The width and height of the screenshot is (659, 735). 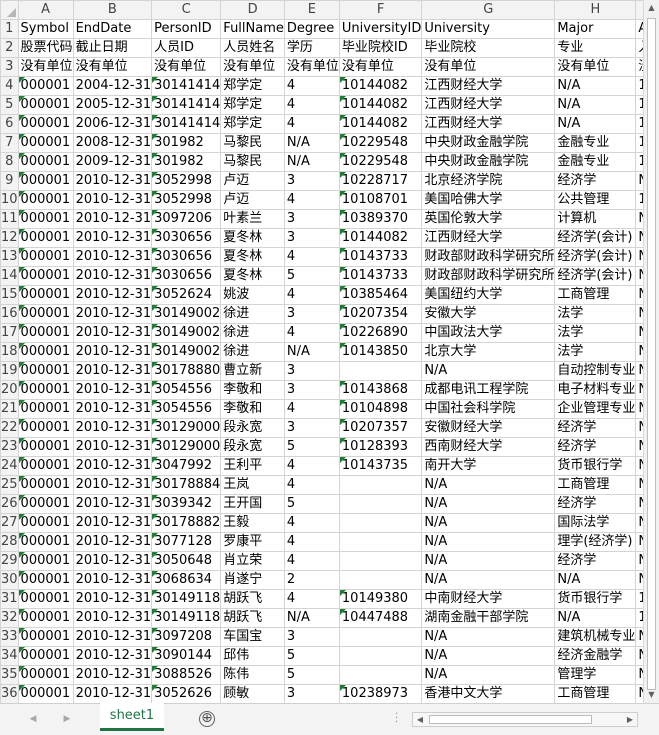 What do you see at coordinates (186, 485) in the screenshot?
I see `cell-c: 30178884` at bounding box center [186, 485].